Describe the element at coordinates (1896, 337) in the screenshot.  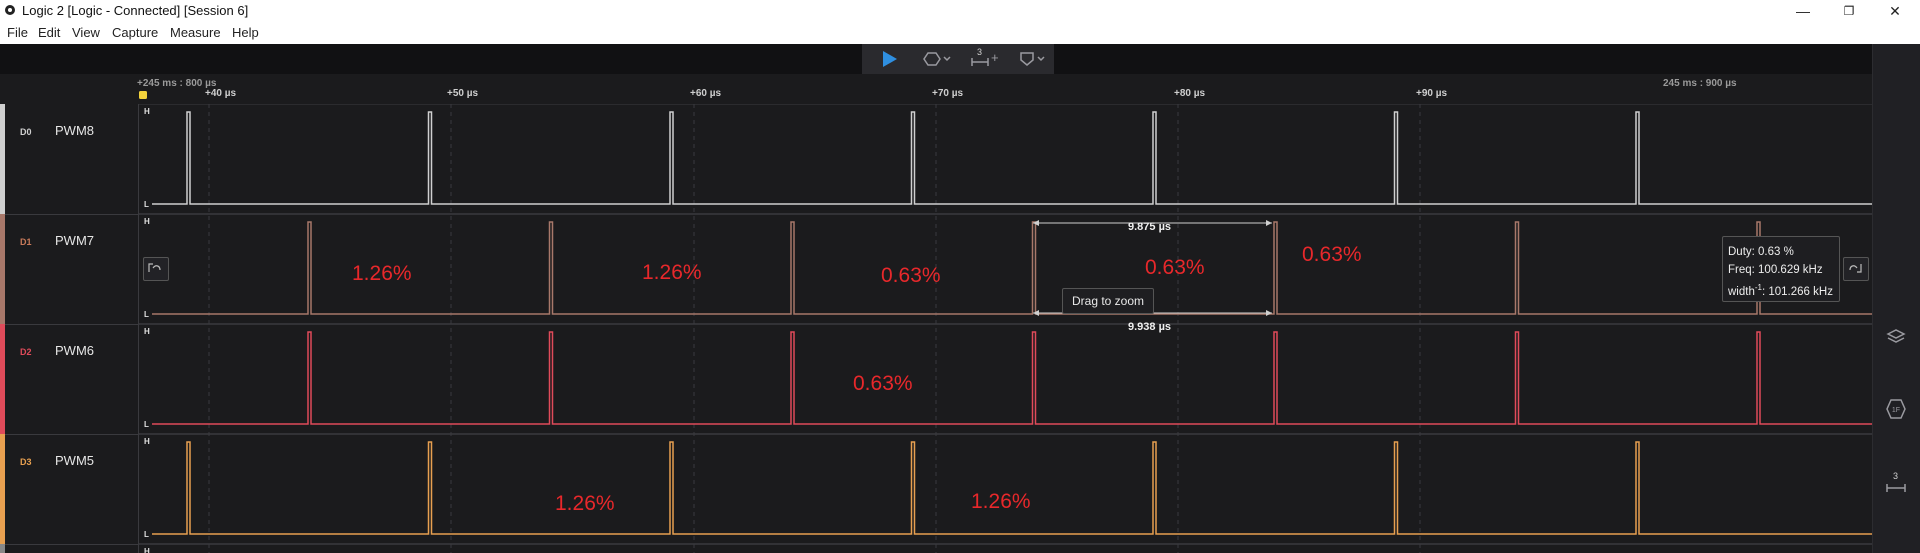
I see `analyzers-icon` at that location.